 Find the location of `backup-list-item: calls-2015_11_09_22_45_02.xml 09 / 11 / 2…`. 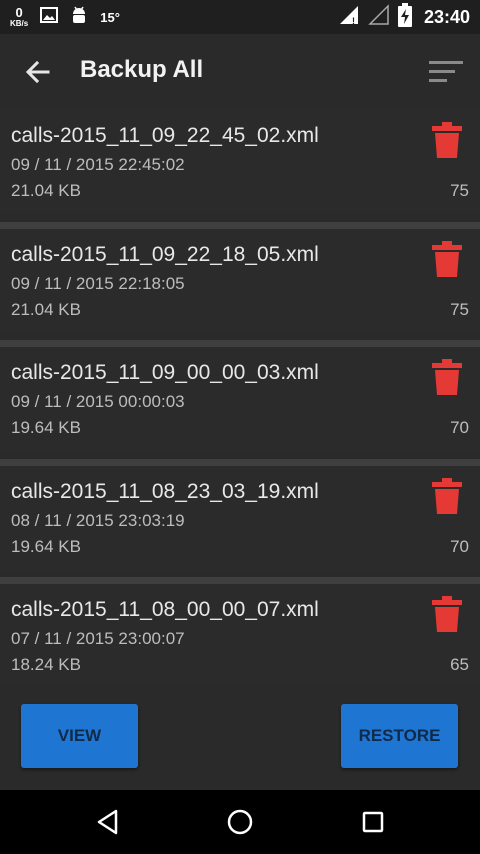

backup-list-item: calls-2015_11_09_22_45_02.xml 09 / 11 / 2… is located at coordinates (240, 162).